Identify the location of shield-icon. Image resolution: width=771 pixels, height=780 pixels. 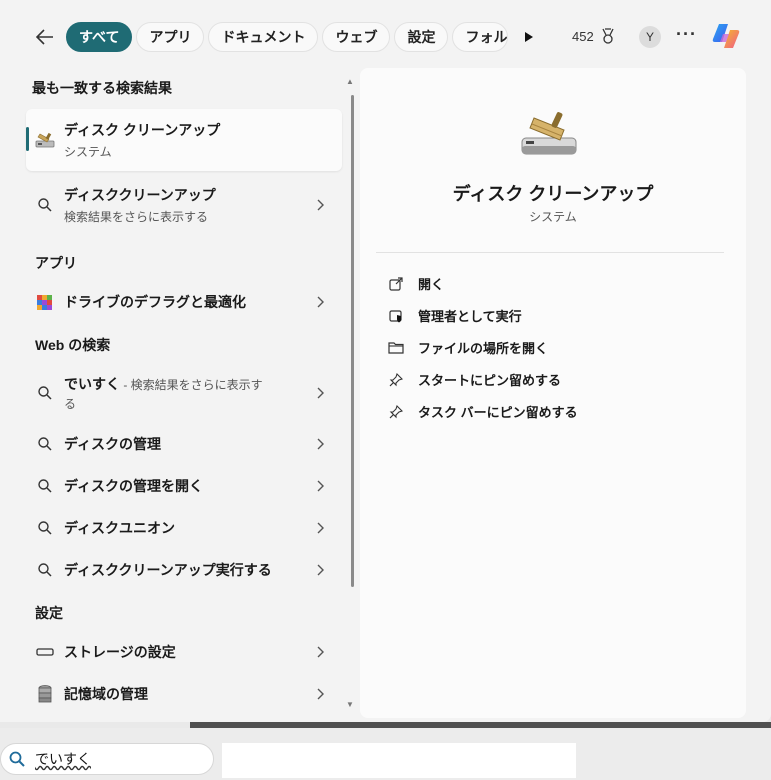
(395, 315).